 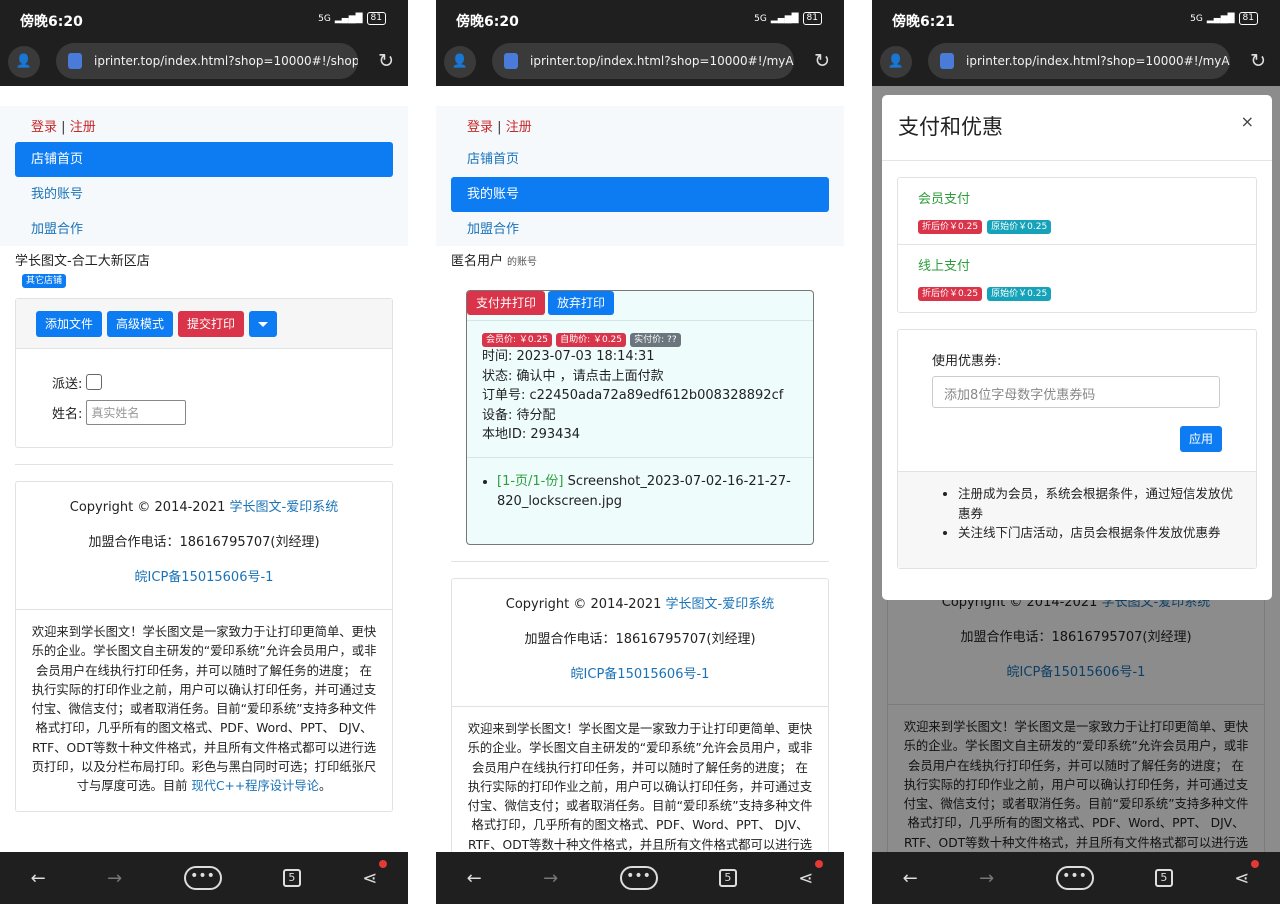 What do you see at coordinates (140, 324) in the screenshot?
I see `advanced-mode-button: 高级模式` at bounding box center [140, 324].